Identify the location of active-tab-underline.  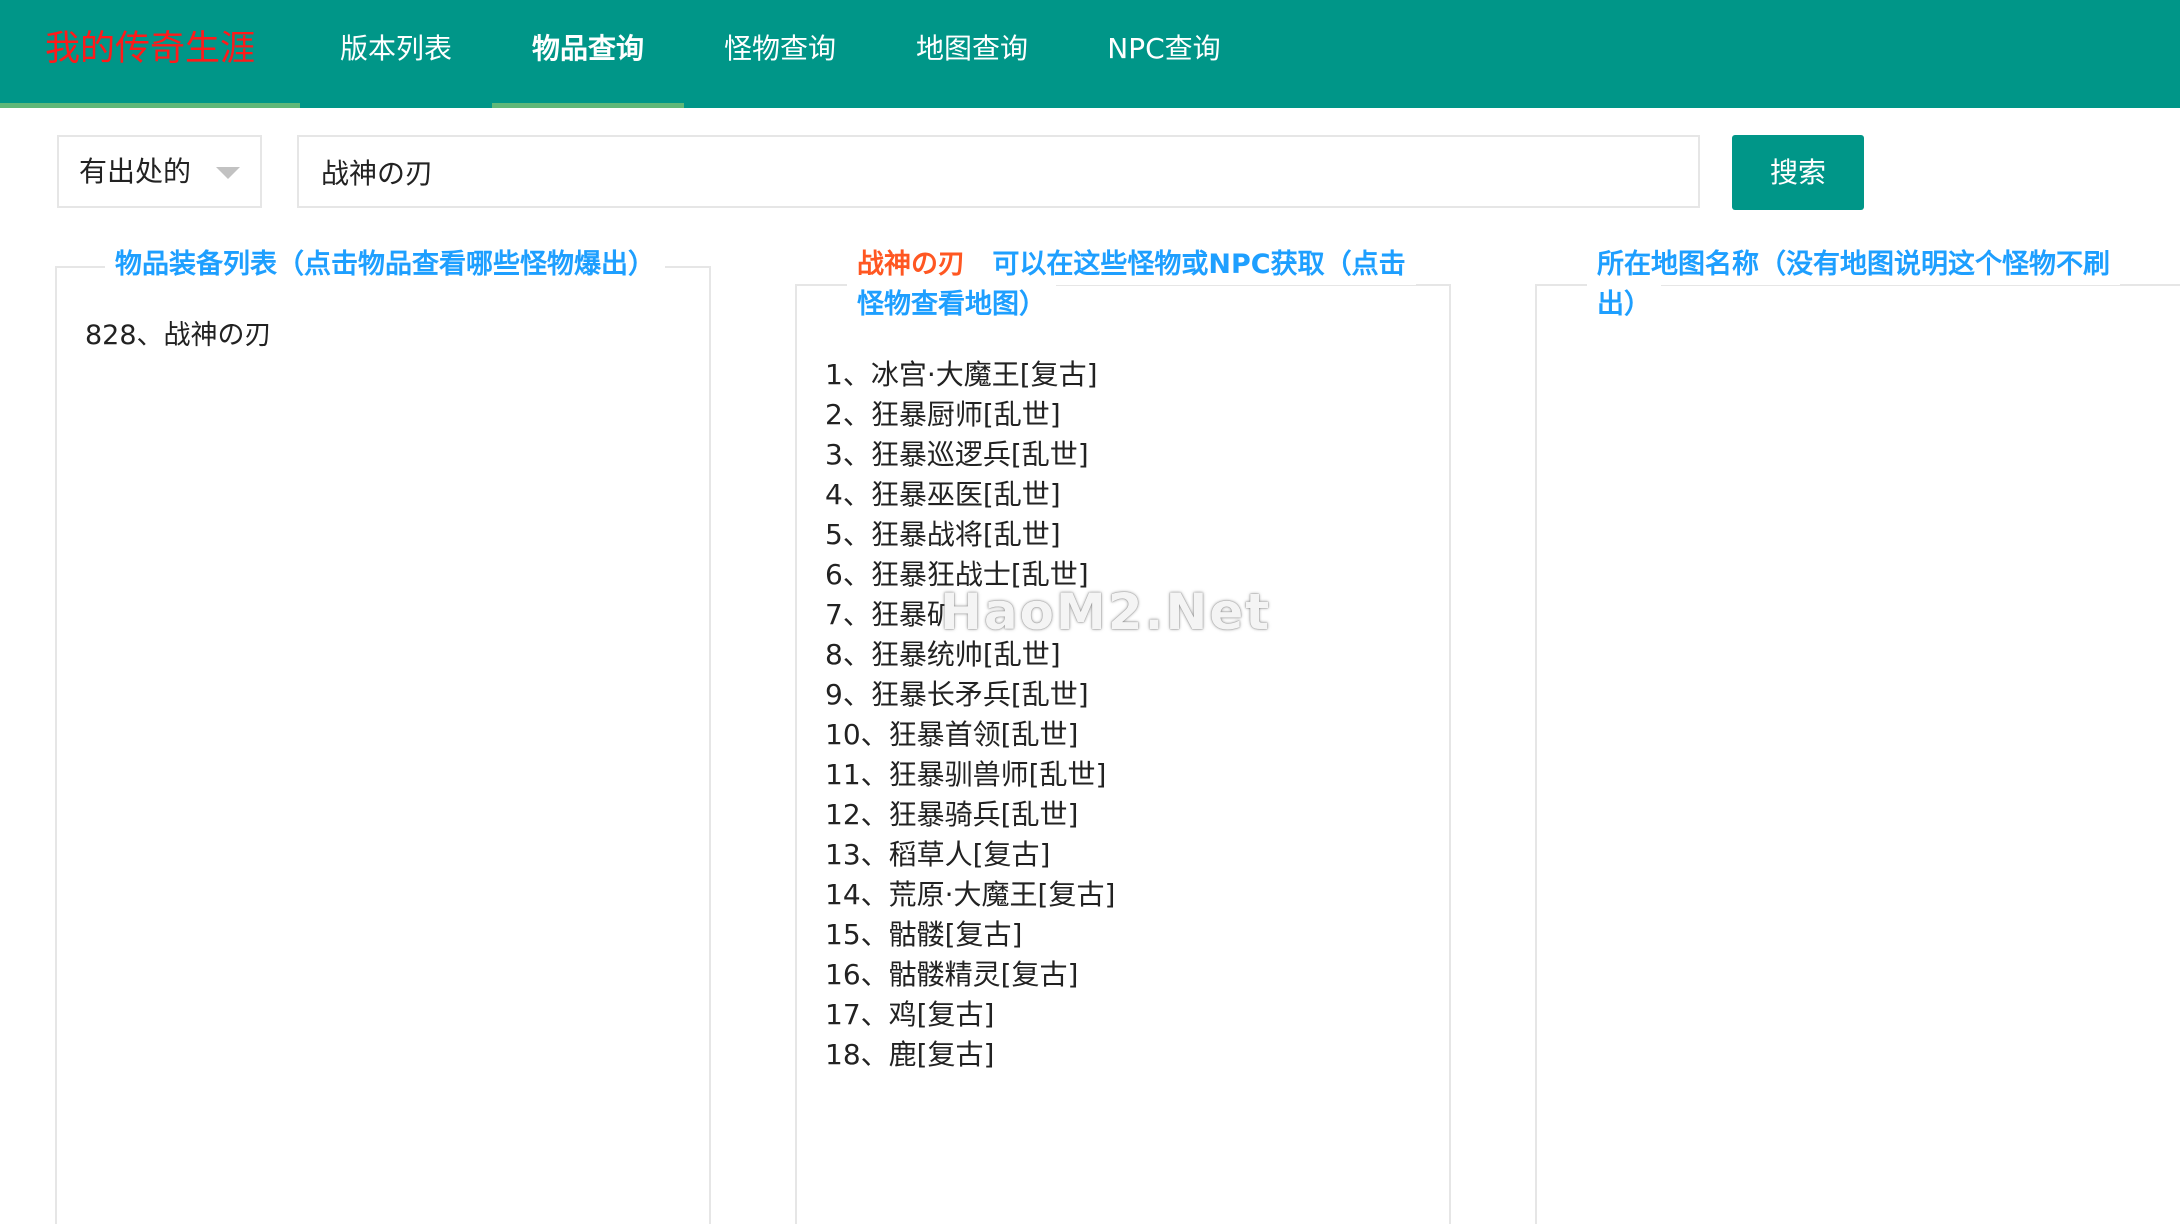
(588, 105).